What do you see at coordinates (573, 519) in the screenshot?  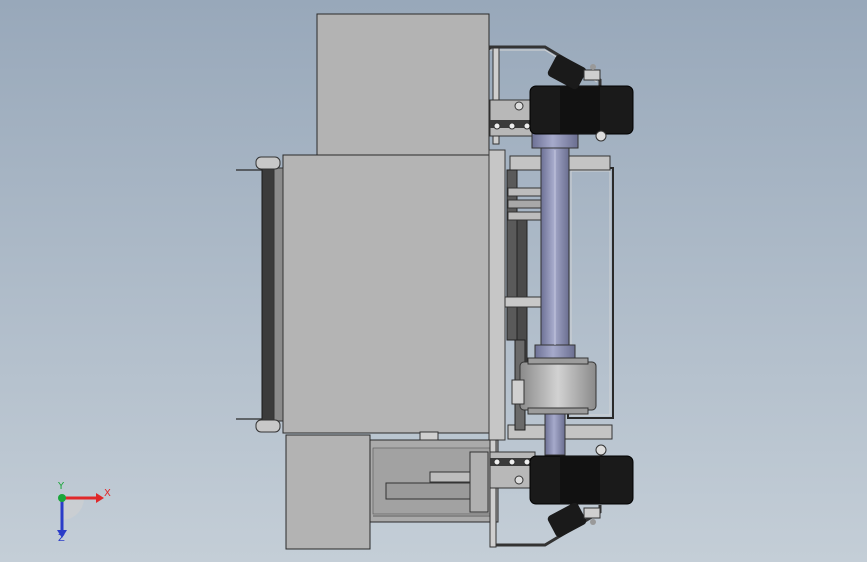 I see `bottom-angled-motor` at bounding box center [573, 519].